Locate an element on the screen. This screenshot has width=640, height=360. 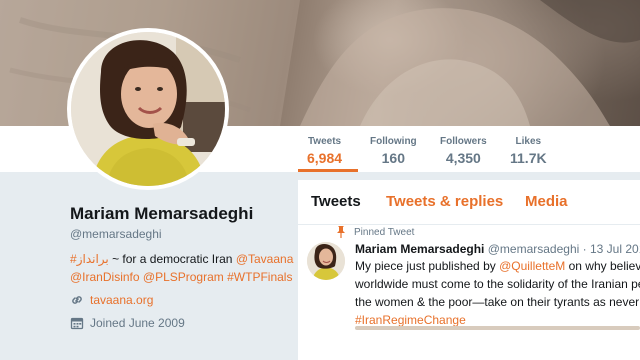
bio-text: ~ for a democratic Iran is located at coordinates (172, 259).